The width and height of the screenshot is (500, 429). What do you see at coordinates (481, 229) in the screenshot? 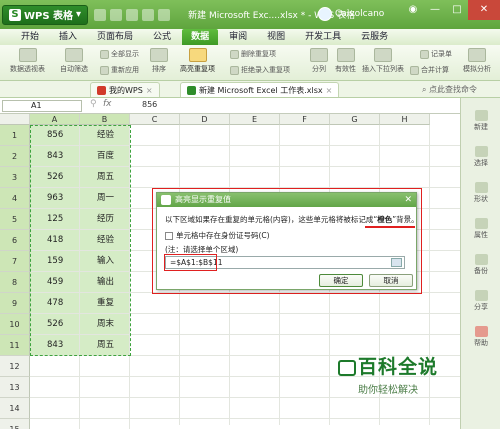
I see `side-panel-item: 属性` at bounding box center [481, 229].